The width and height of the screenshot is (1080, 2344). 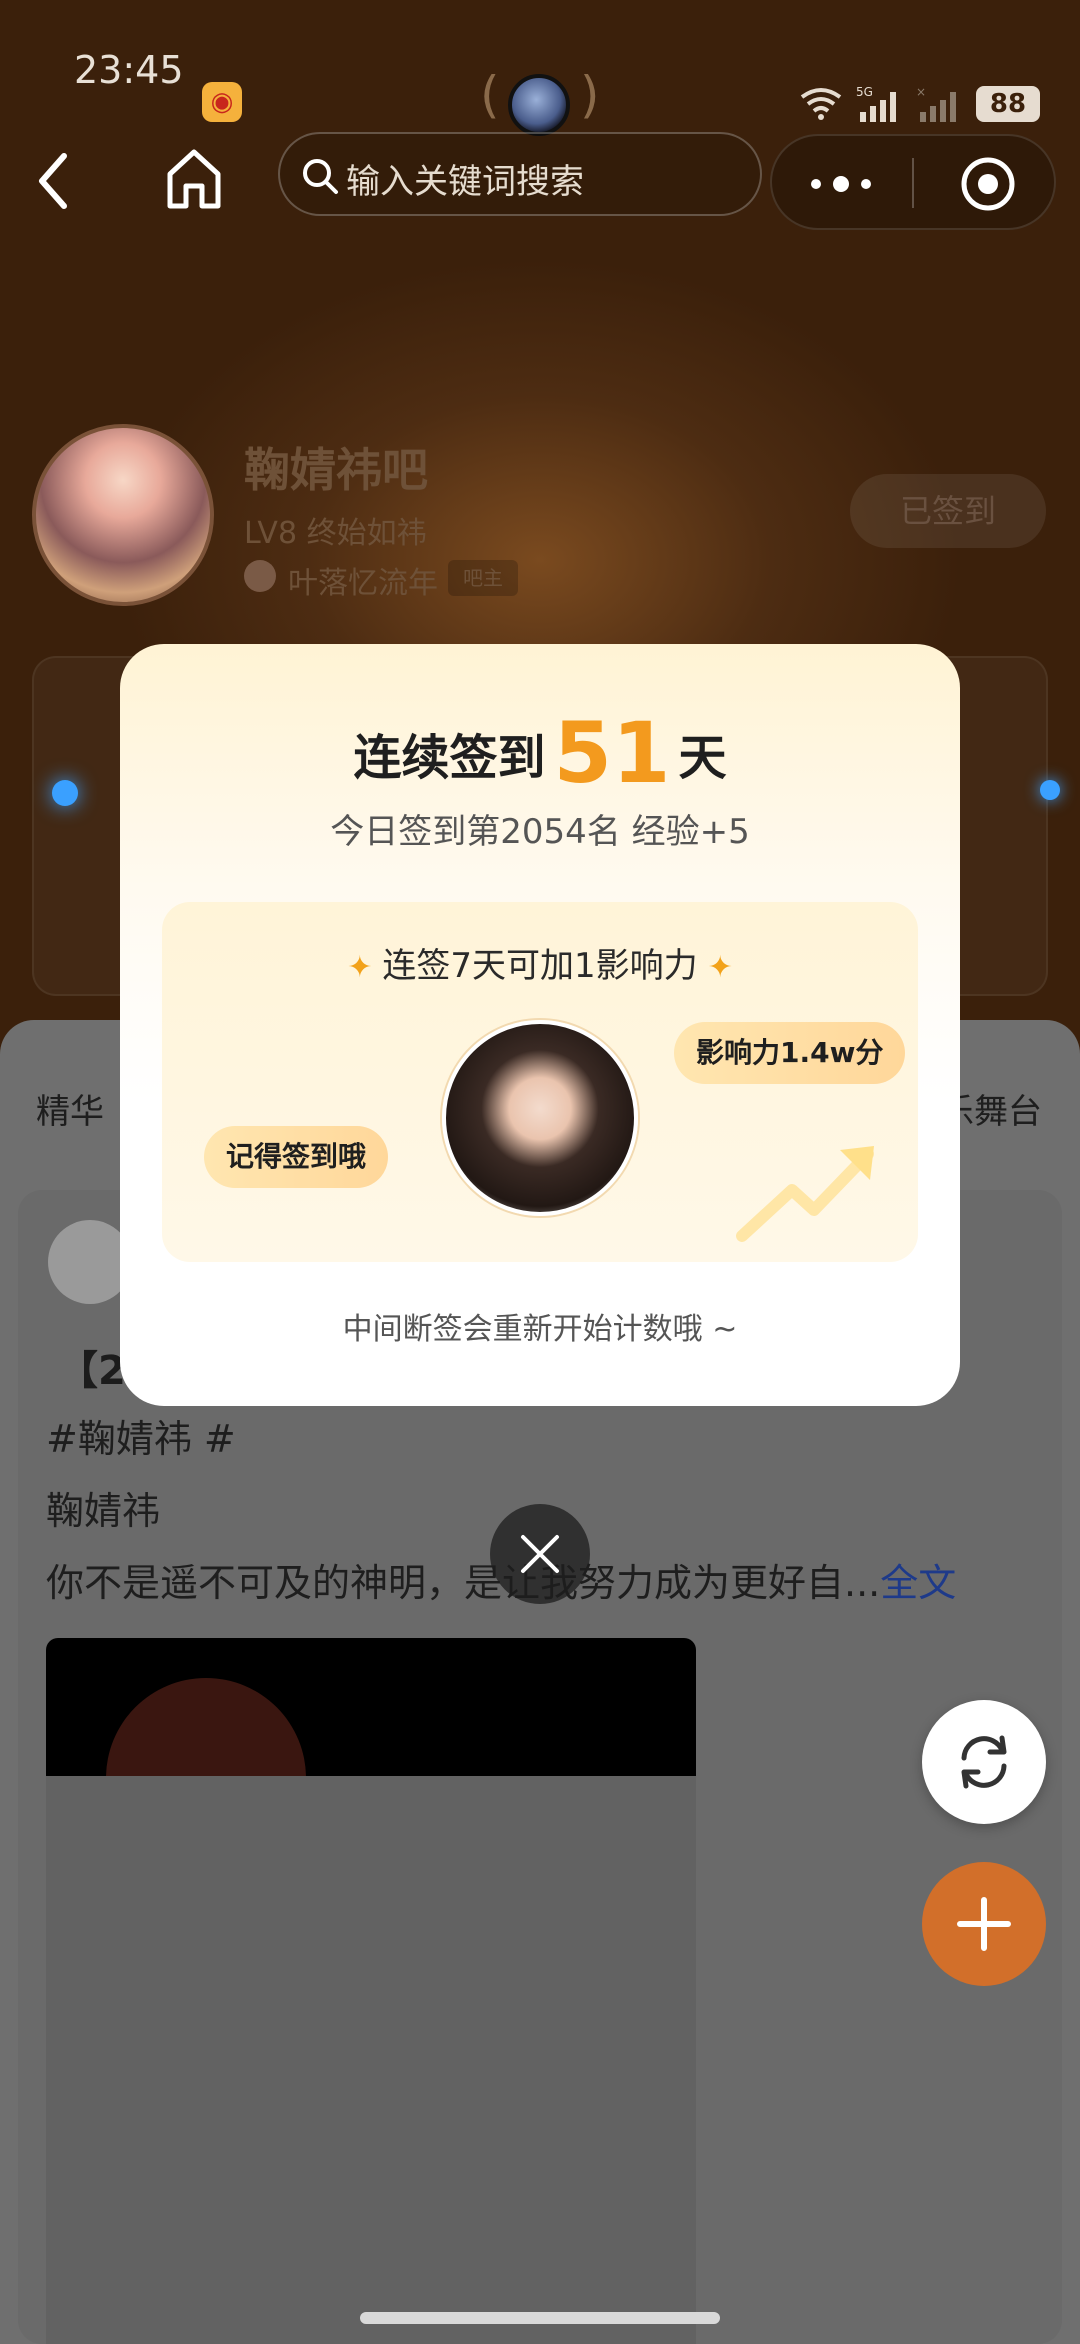 What do you see at coordinates (540, 2318) in the screenshot?
I see `home-indicator` at bounding box center [540, 2318].